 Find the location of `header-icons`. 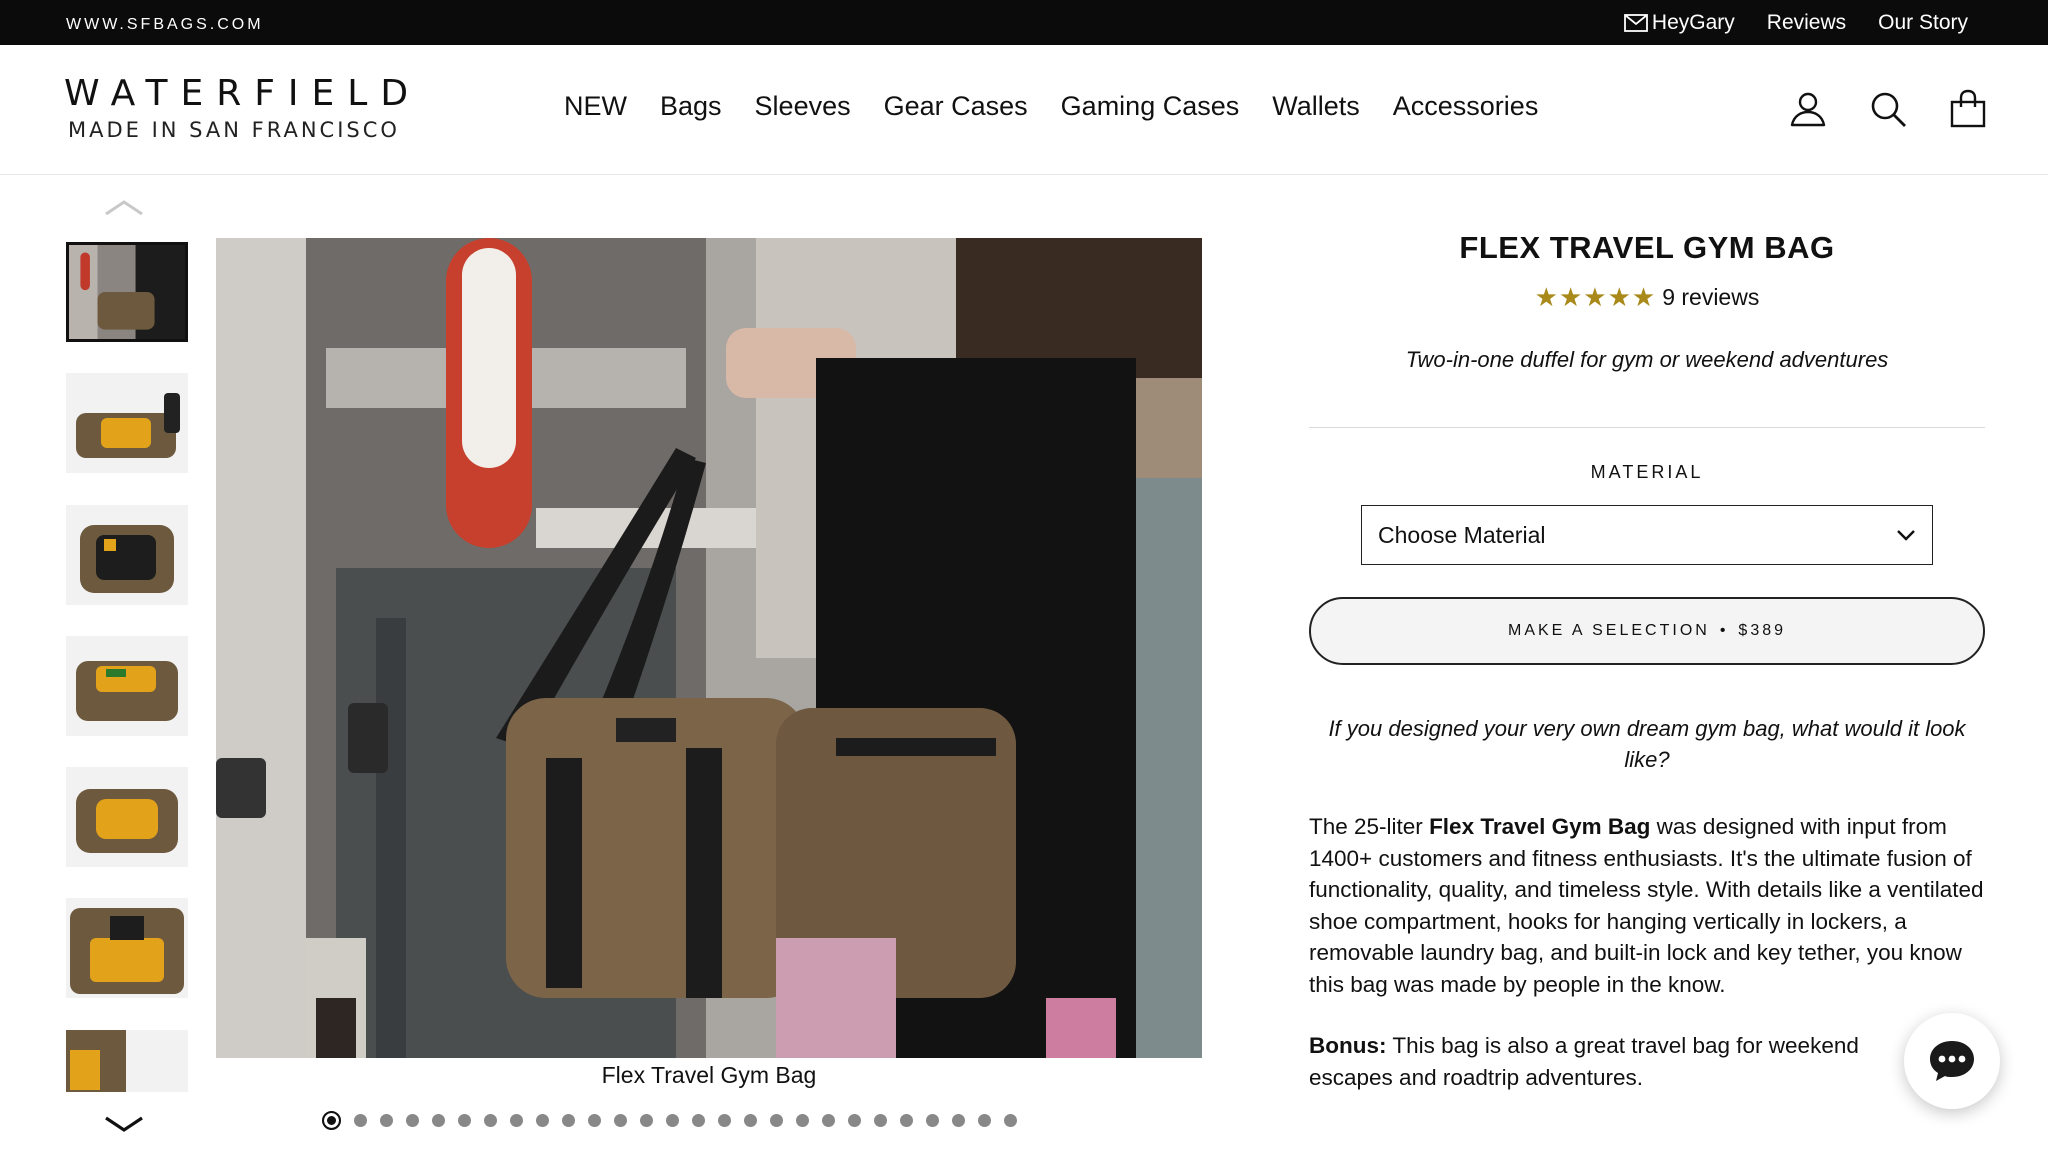

header-icons is located at coordinates (1888, 109).